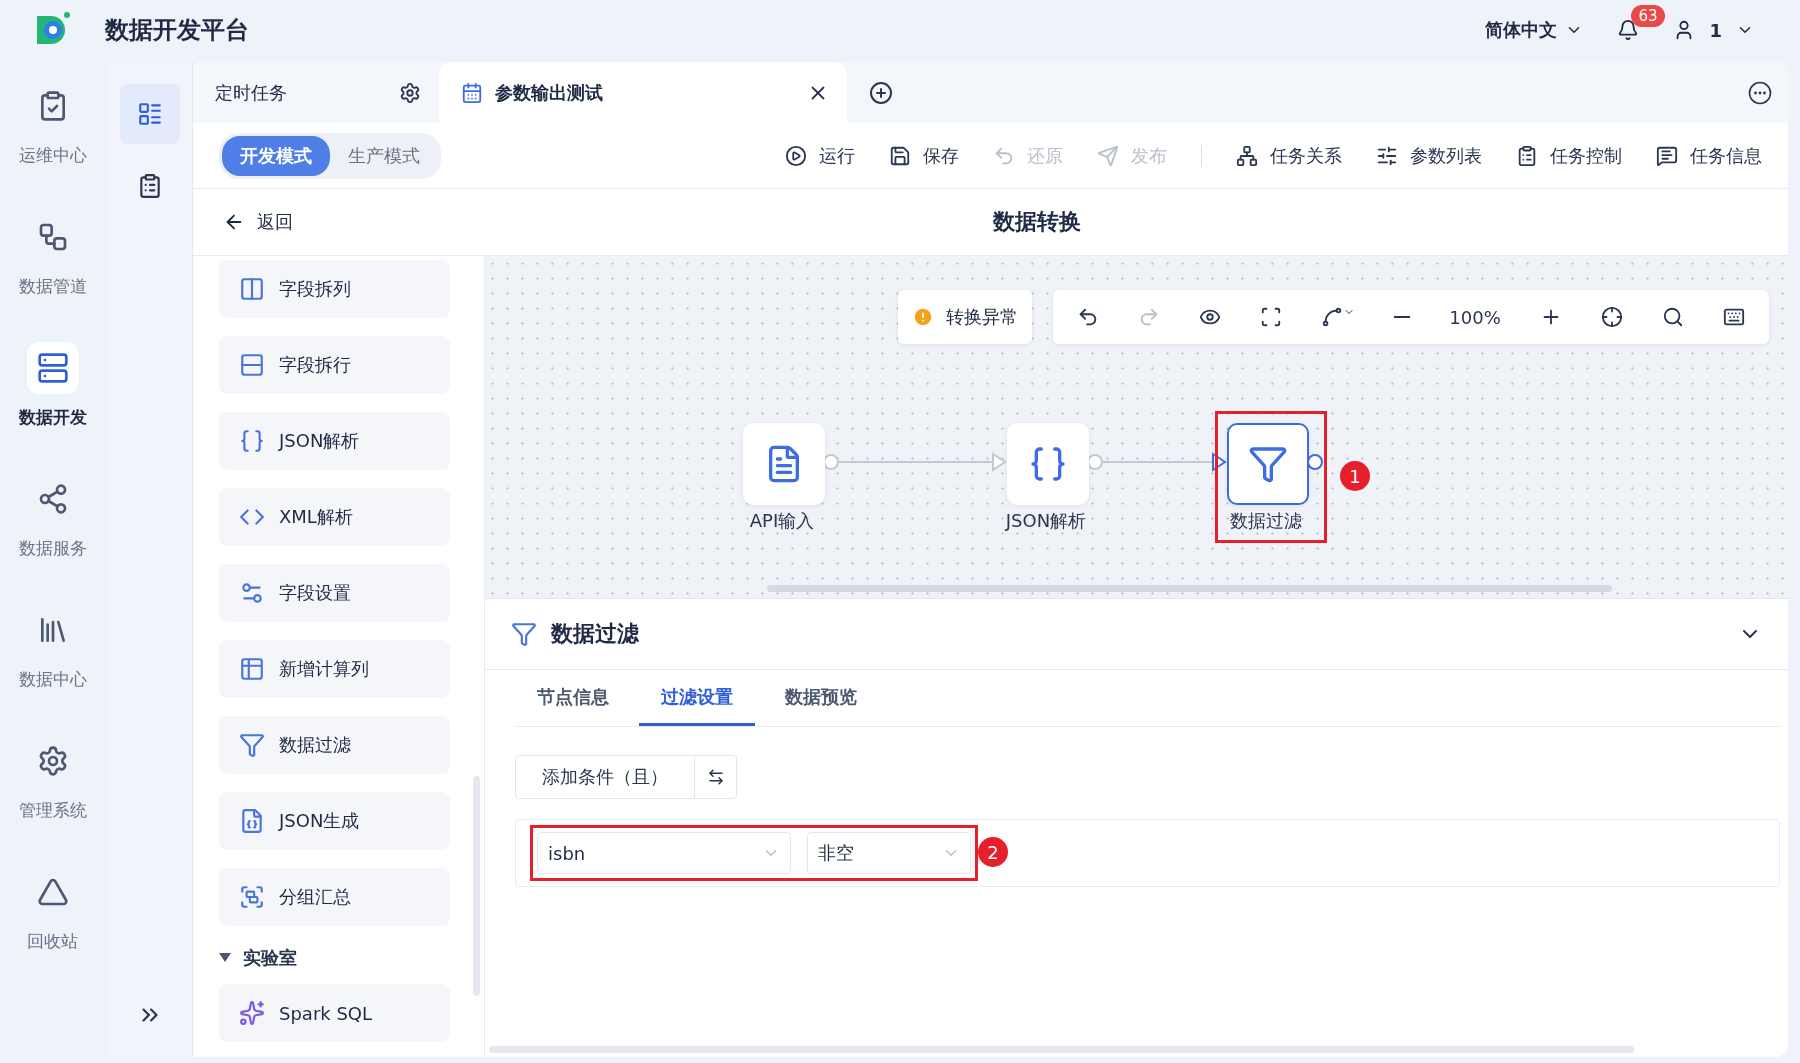 This screenshot has height=1063, width=1800. I want to click on toolbar-button: 运行, so click(820, 155).